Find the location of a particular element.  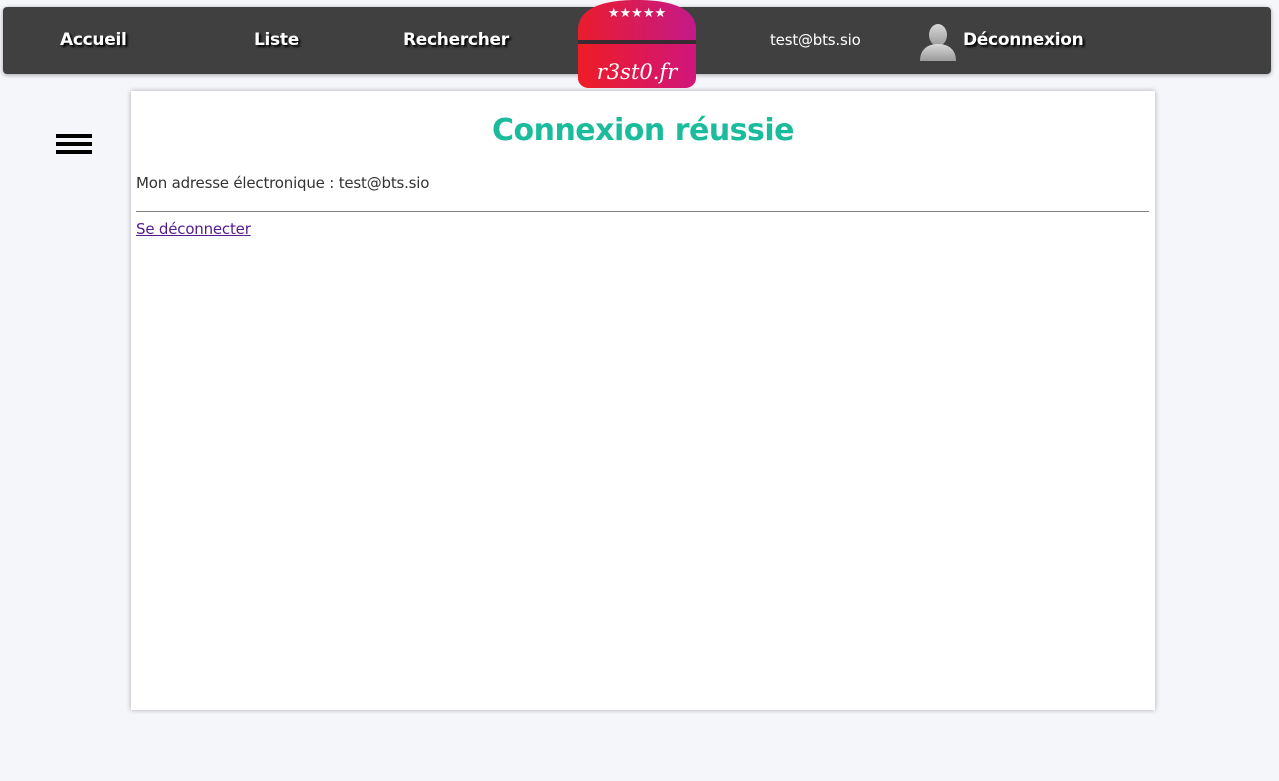

nav-deconnexion-link: Déconnexion is located at coordinates (1023, 40).